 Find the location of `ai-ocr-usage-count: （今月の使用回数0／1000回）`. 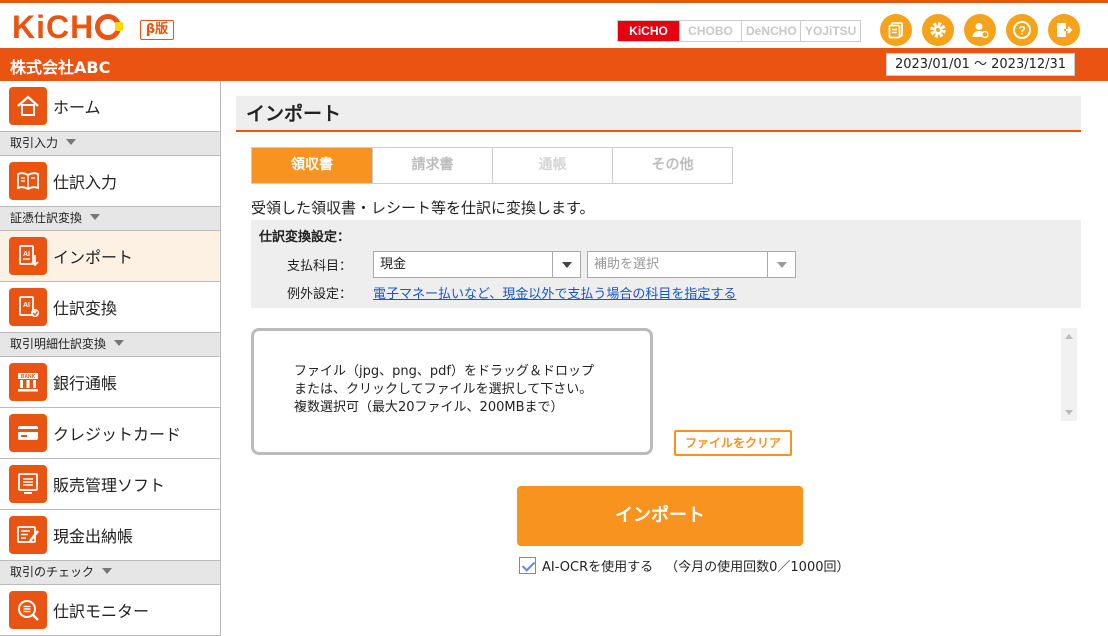

ai-ocr-usage-count: （今月の使用回数0／1000回） is located at coordinates (757, 567).